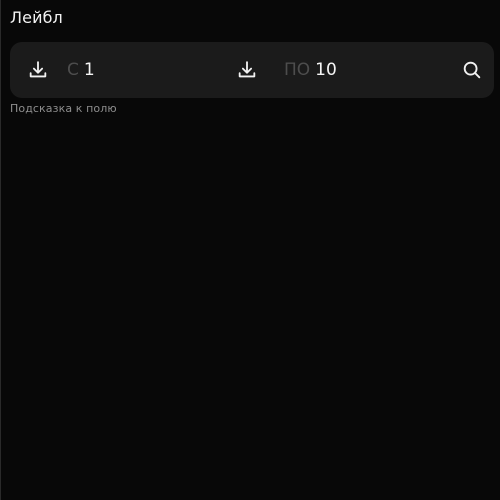  Describe the element at coordinates (297, 70) in the screenshot. I see `range-to-prefix: ПО` at that location.